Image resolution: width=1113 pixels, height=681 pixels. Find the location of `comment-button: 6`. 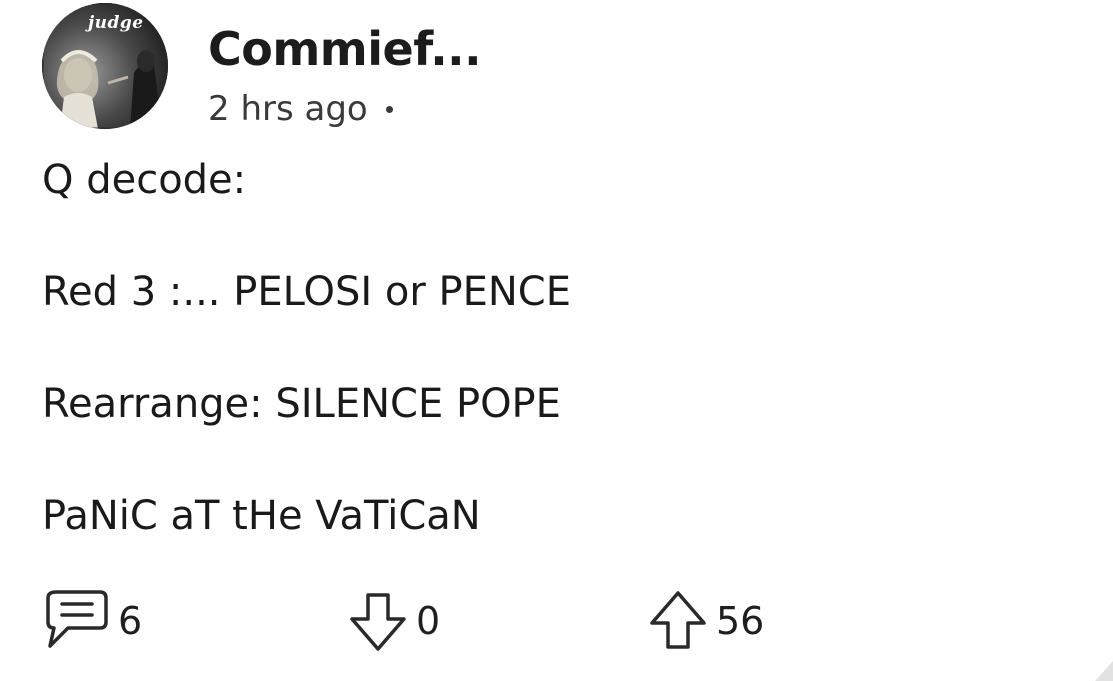

comment-button: 6 is located at coordinates (92, 621).